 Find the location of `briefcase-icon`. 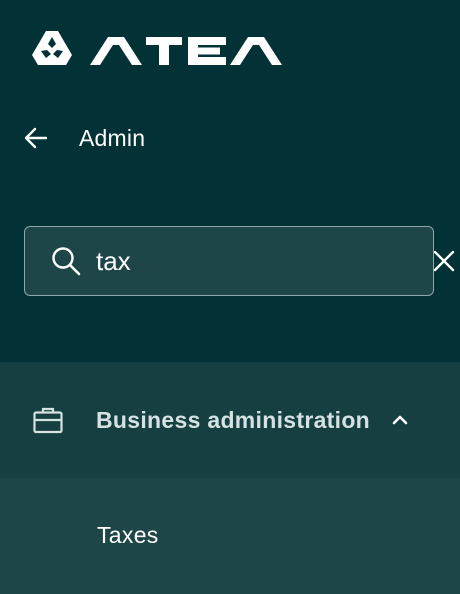

briefcase-icon is located at coordinates (48, 420).